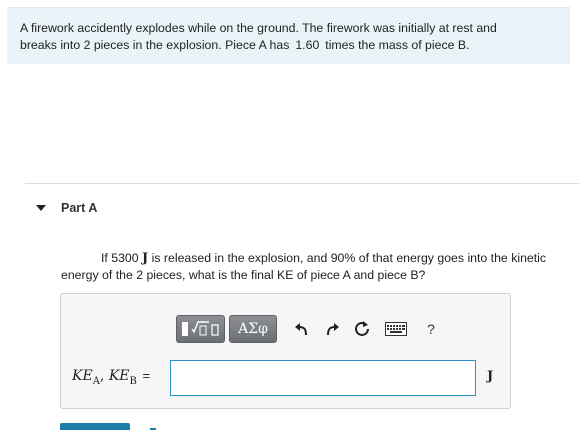  What do you see at coordinates (302, 183) in the screenshot?
I see `part-divider` at bounding box center [302, 183].